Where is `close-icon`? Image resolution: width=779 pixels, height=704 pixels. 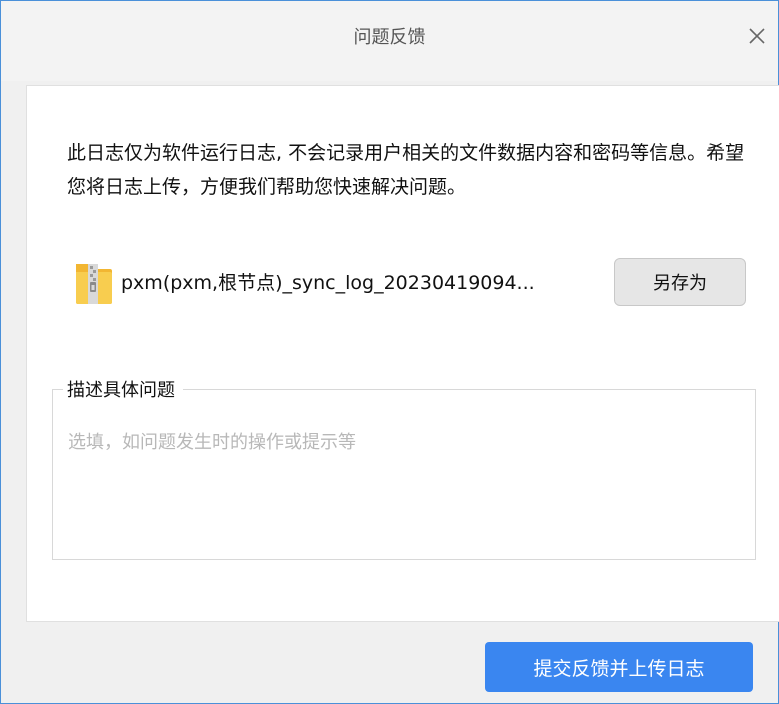
close-icon is located at coordinates (757, 36).